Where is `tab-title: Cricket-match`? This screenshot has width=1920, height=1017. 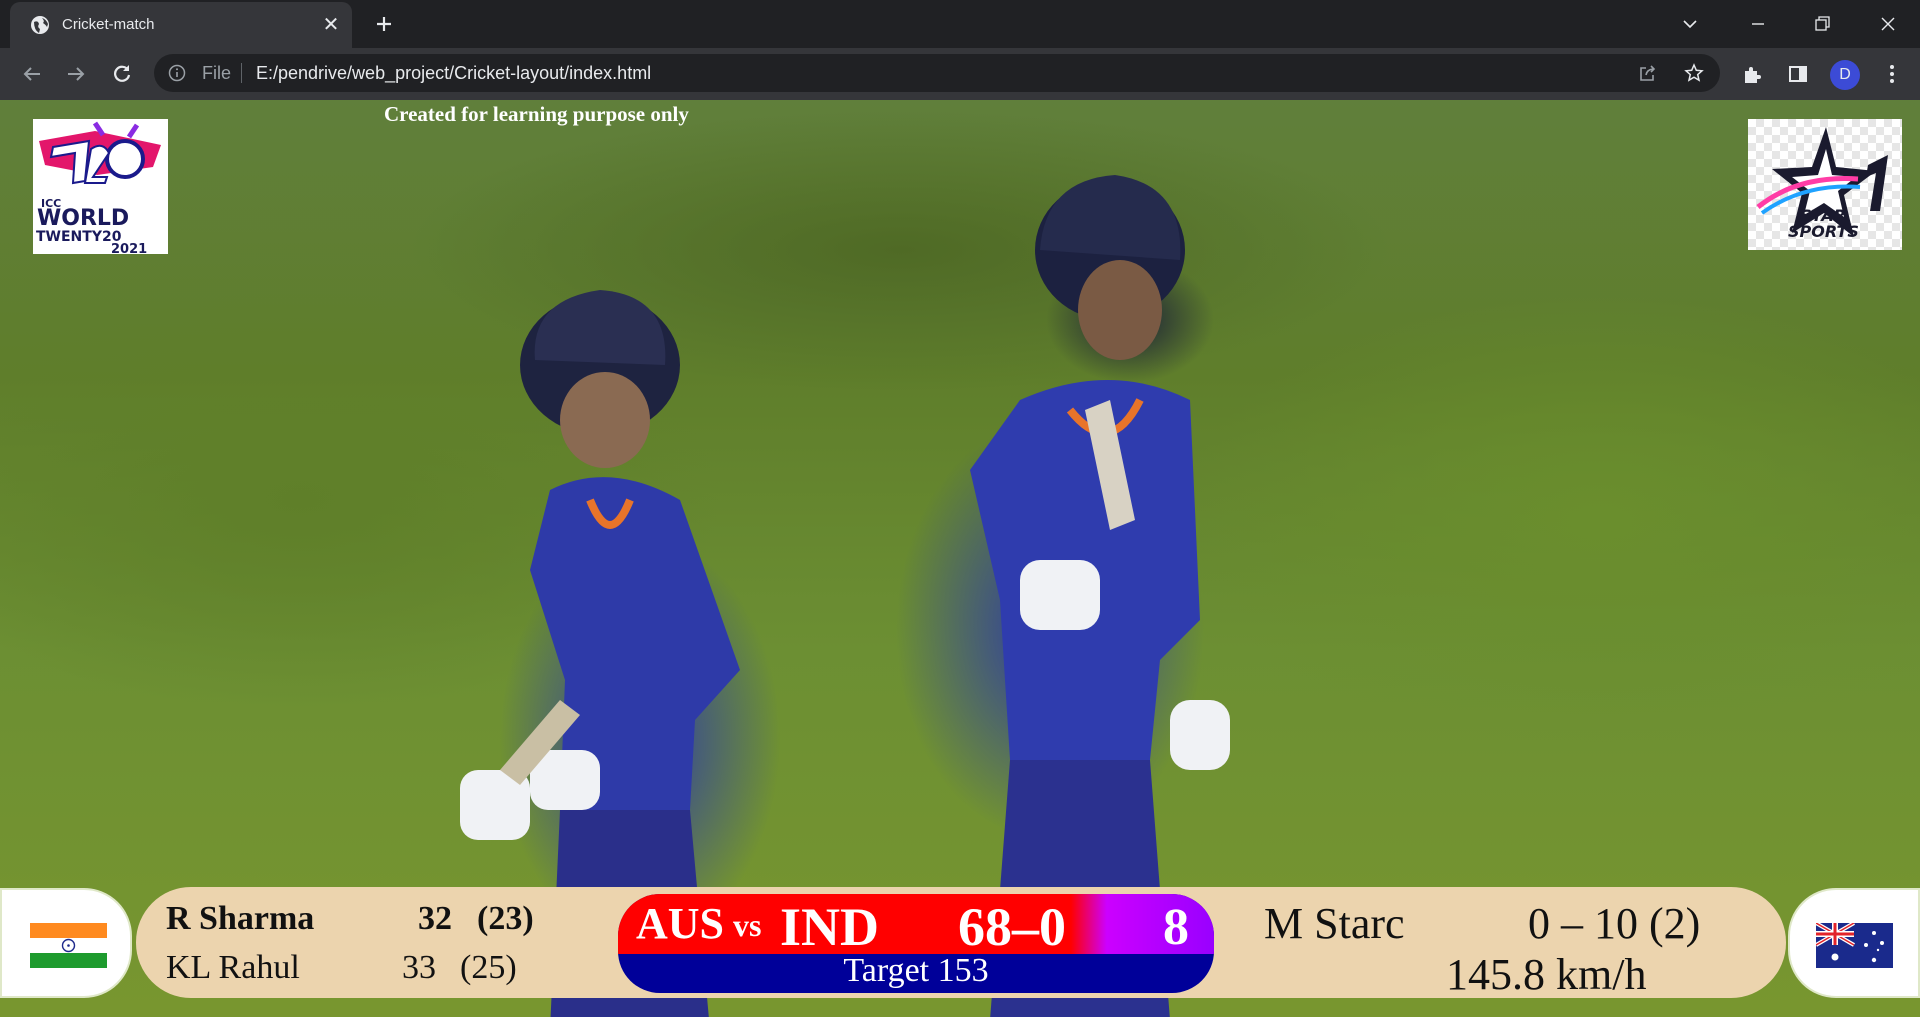
tab-title: Cricket-match is located at coordinates (108, 24).